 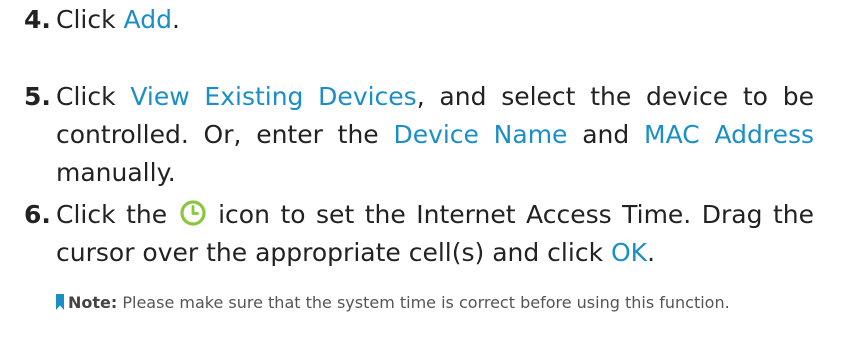 What do you see at coordinates (605, 134) in the screenshot?
I see `step-text-part: and` at bounding box center [605, 134].